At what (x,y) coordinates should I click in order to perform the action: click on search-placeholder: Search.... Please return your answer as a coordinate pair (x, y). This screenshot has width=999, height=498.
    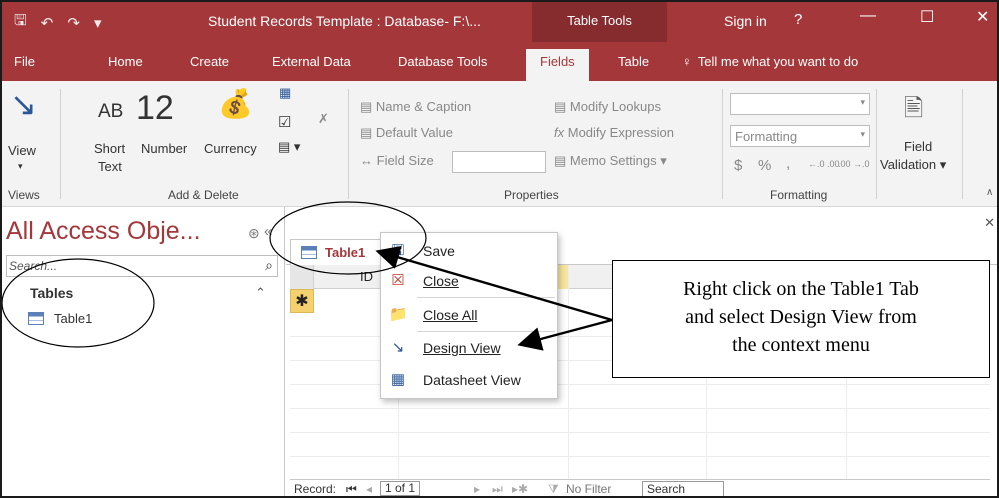
    Looking at the image, I should click on (33, 266).